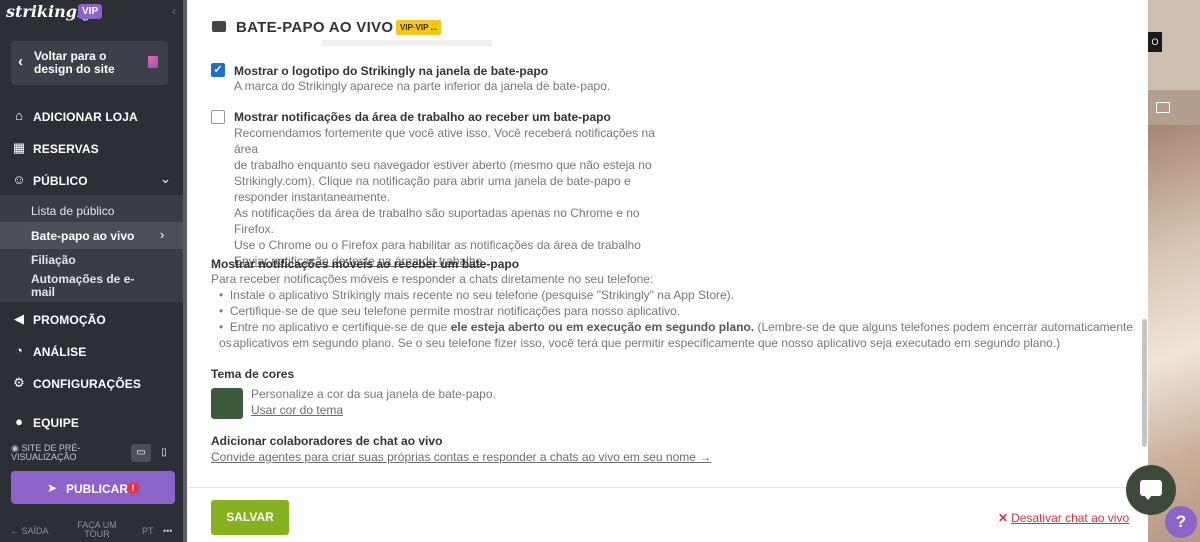 This screenshot has width=1200, height=542. What do you see at coordinates (19, 350) in the screenshot?
I see `chart-icon: ◔` at bounding box center [19, 350].